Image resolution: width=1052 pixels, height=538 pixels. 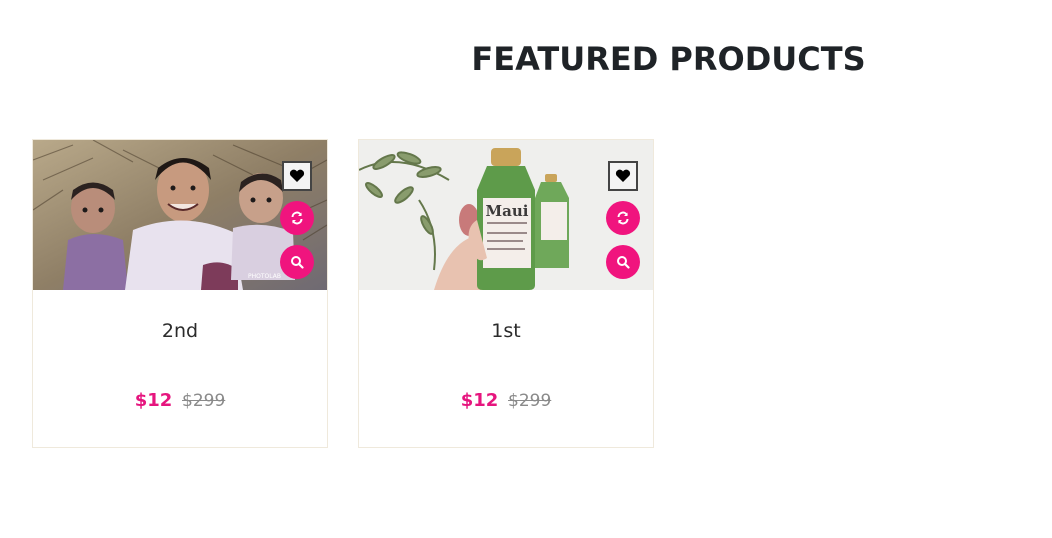 What do you see at coordinates (506, 331) in the screenshot?
I see `product-name: 1st` at bounding box center [506, 331].